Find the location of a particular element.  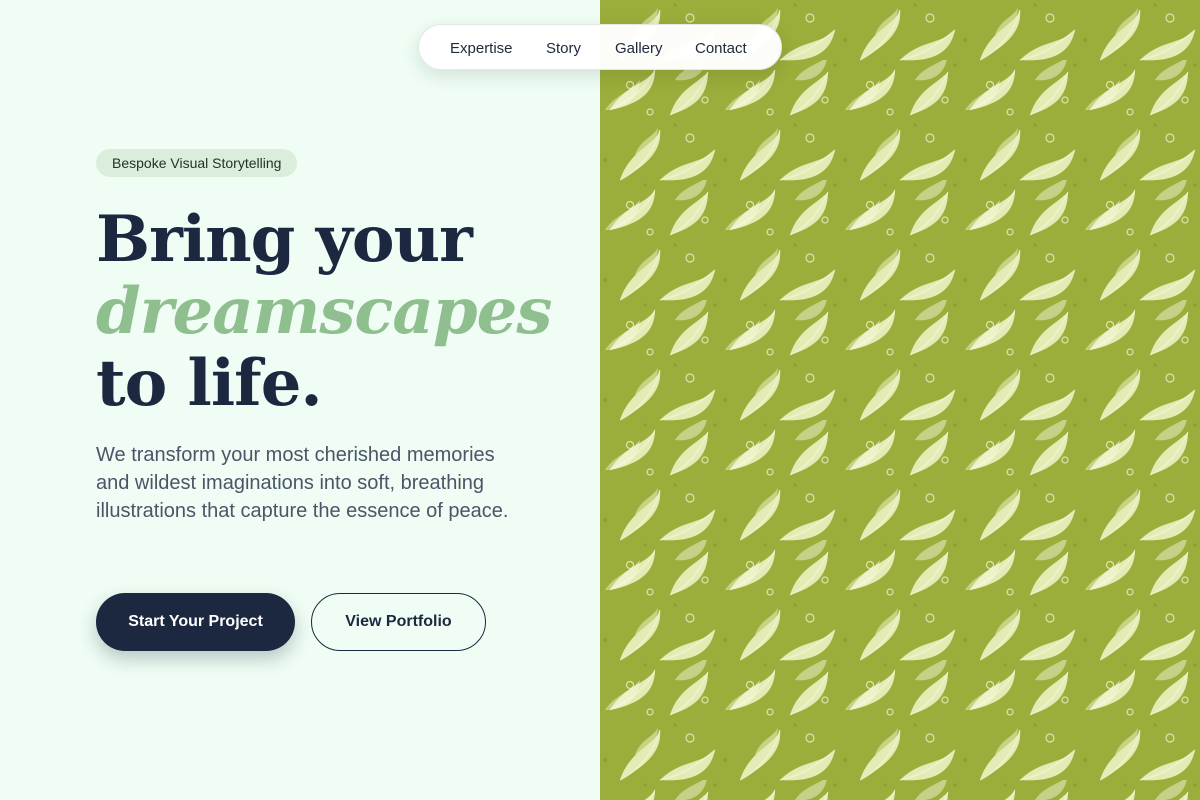

view-portfolio-button: View Portfolio is located at coordinates (398, 622).